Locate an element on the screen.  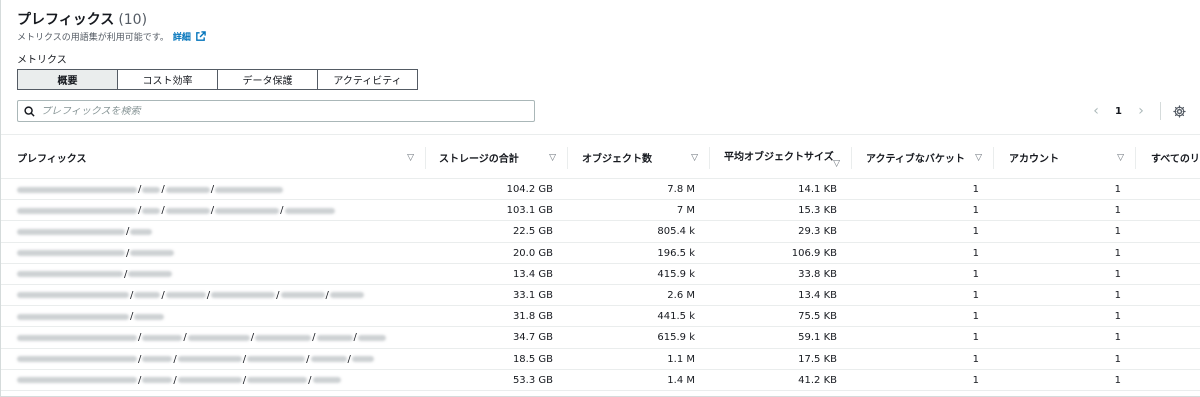
table-row: / / / / 53.3 GB 1.4 M 41.2 KB 1 1 is located at coordinates (600, 380).